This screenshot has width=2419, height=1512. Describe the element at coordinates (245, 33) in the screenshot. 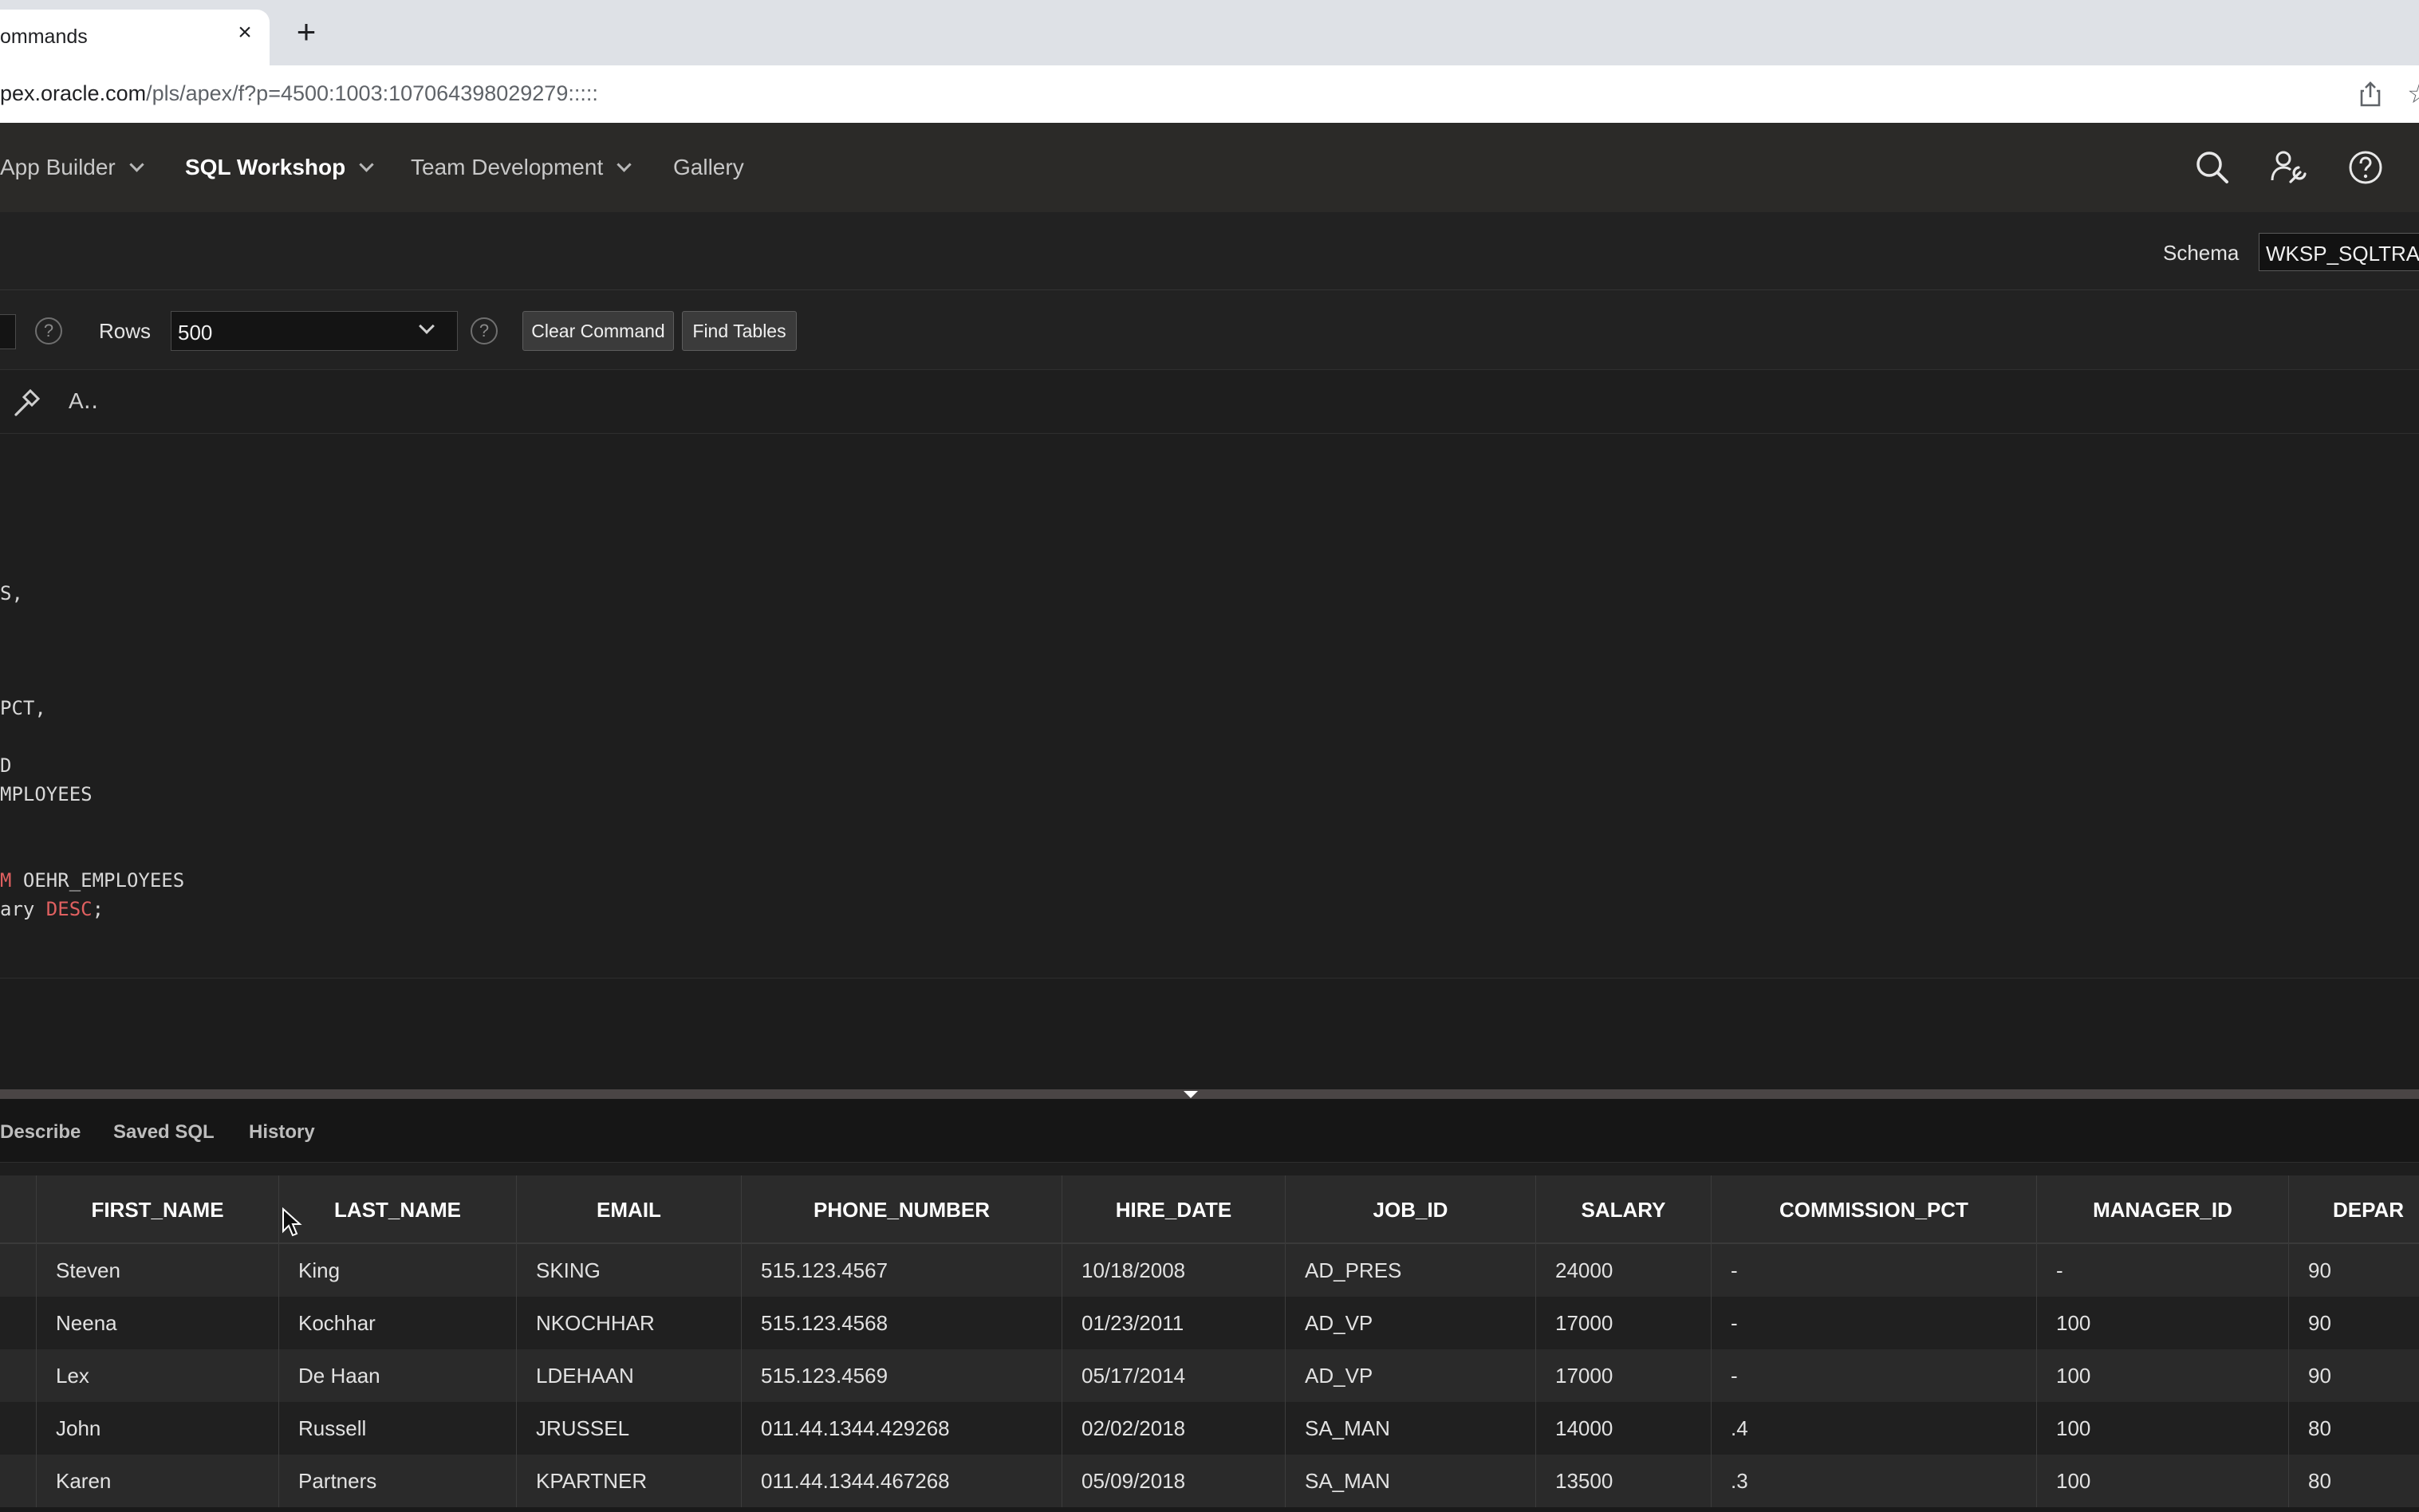

I see `close-tab-icon: ×` at that location.